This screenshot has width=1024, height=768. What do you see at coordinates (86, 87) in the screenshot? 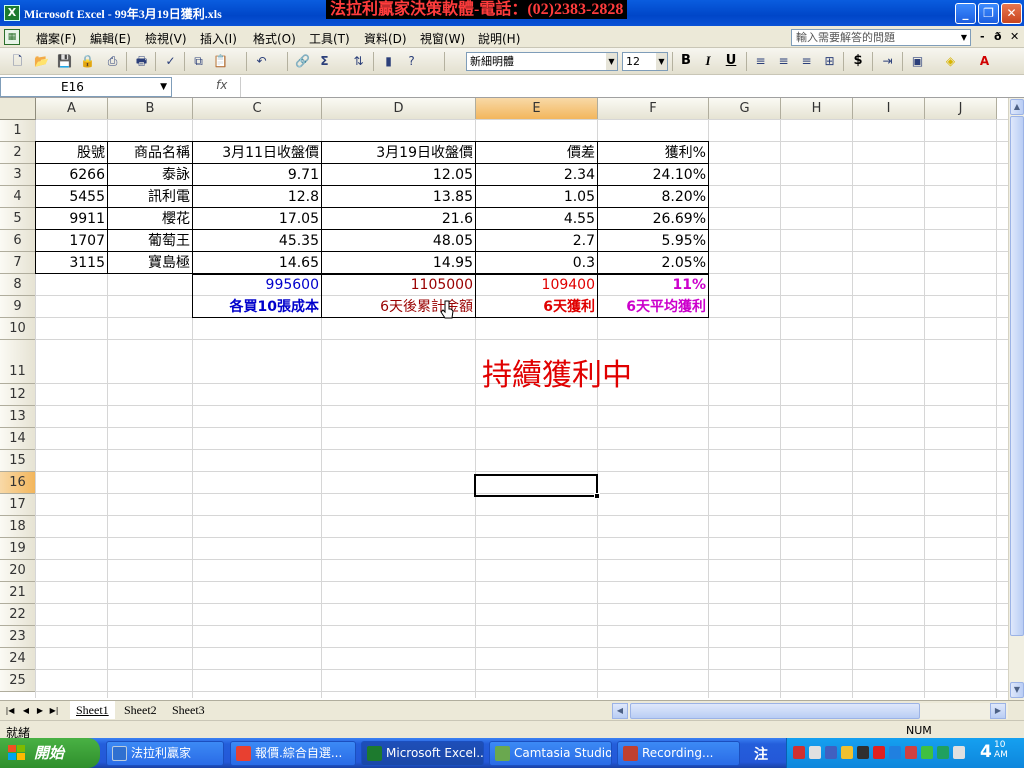
I see `name-box: E16 ▼` at bounding box center [86, 87].